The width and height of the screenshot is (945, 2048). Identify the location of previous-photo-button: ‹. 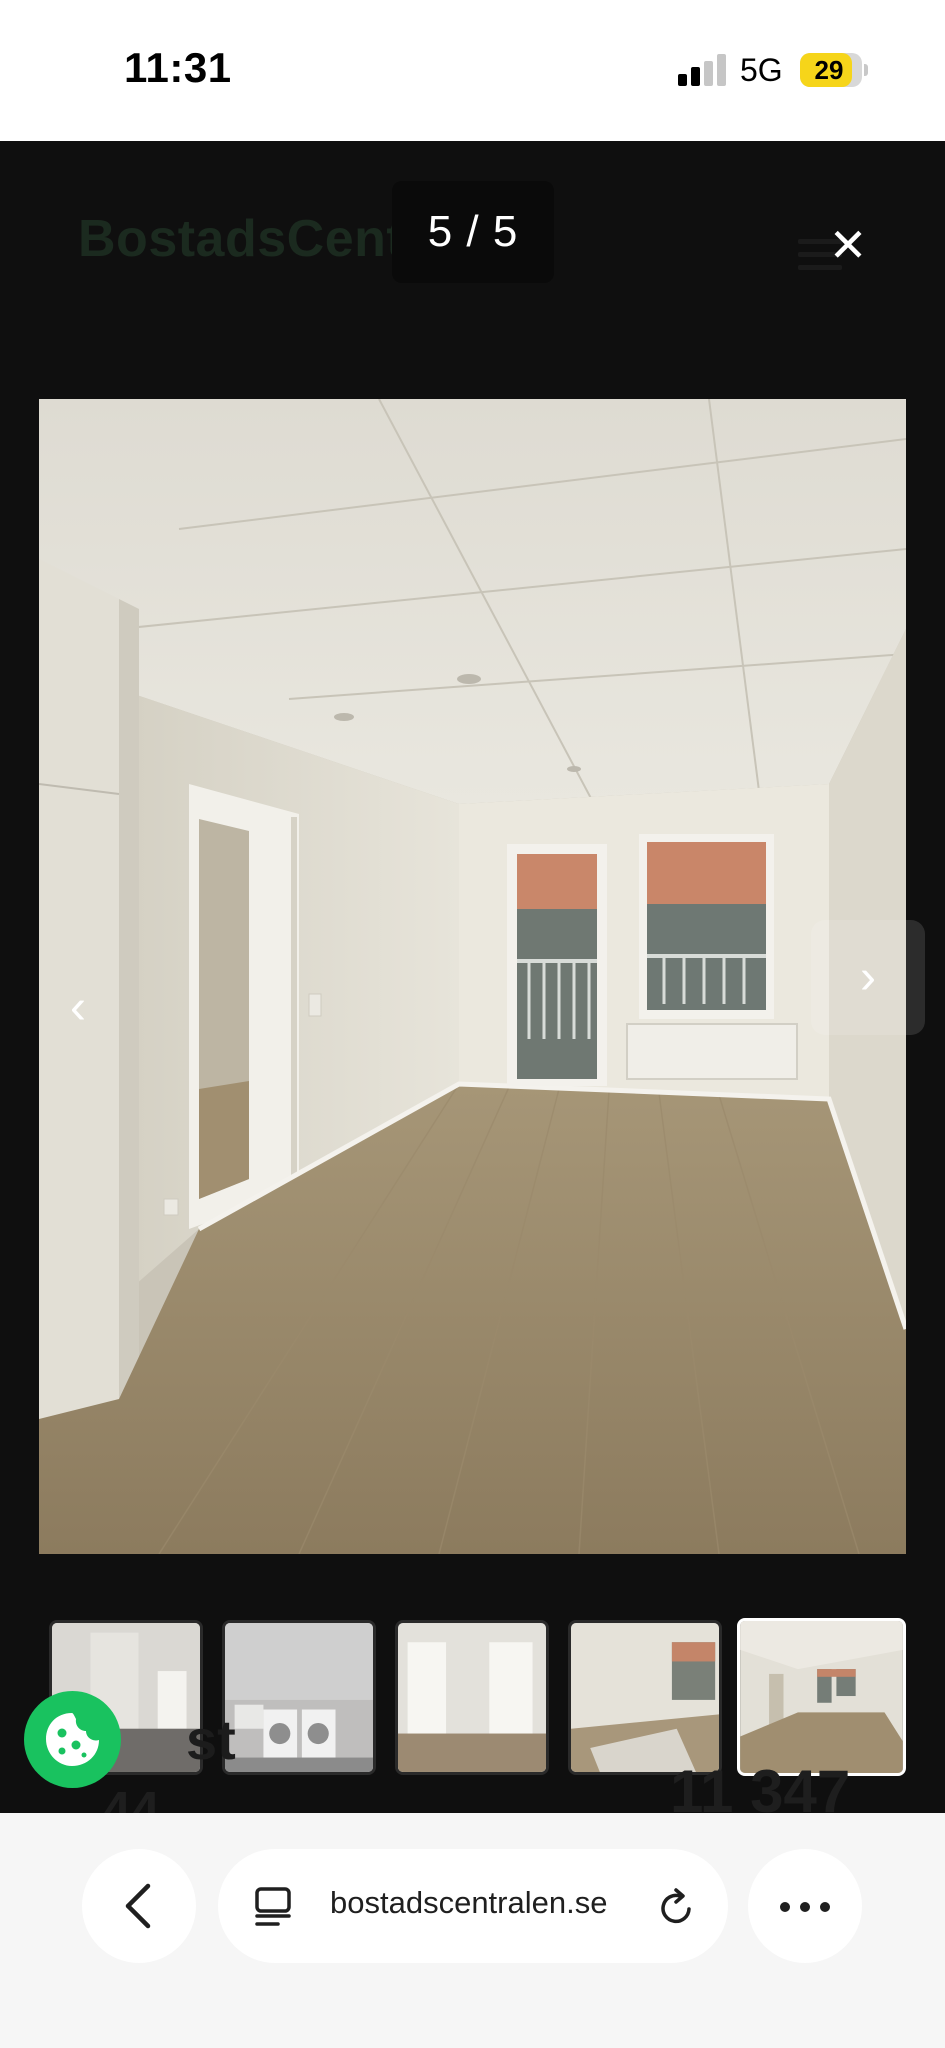
(78, 1008).